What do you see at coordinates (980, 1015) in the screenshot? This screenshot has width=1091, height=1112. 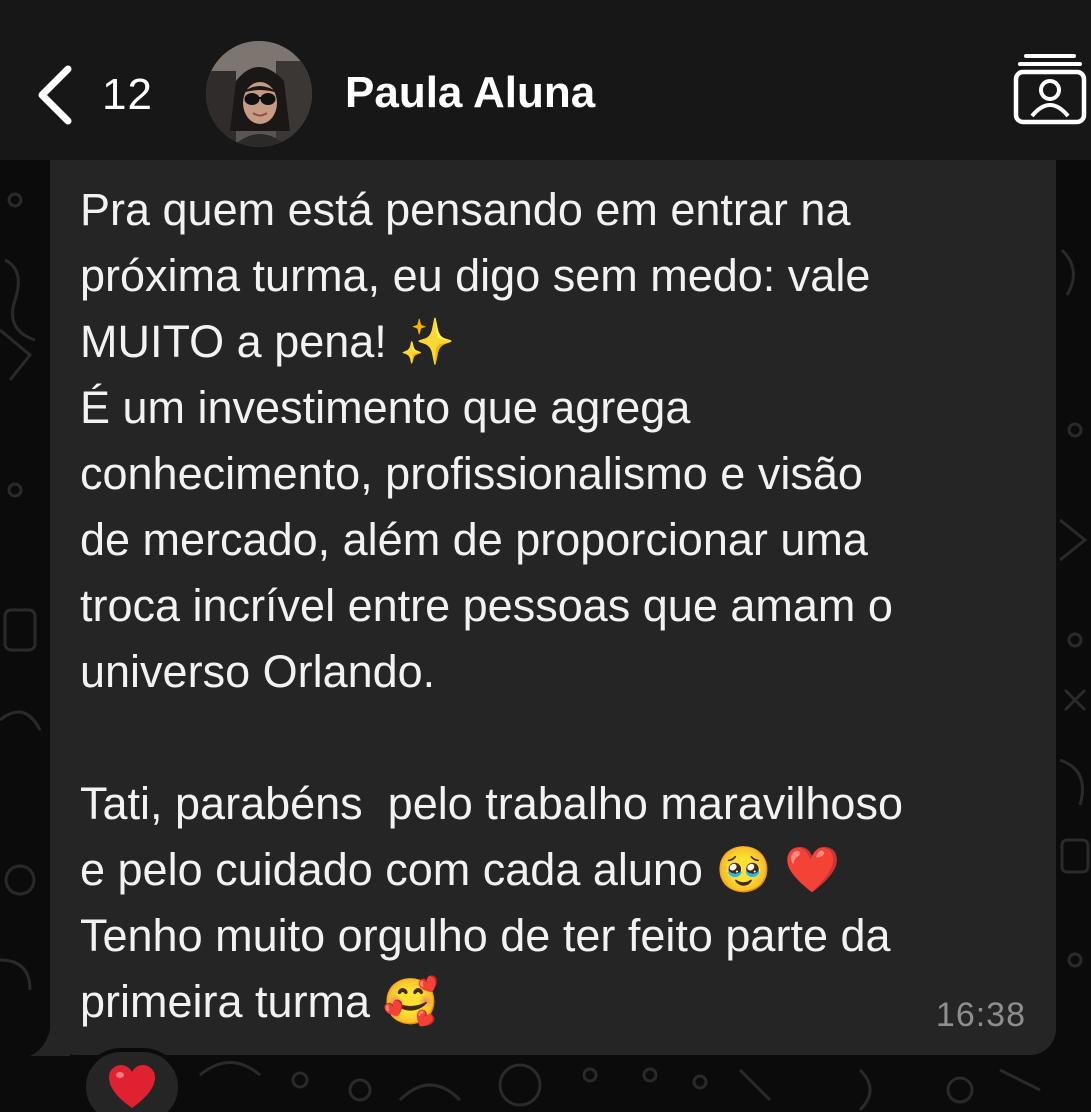 I see `message-timestamp: 16:38` at bounding box center [980, 1015].